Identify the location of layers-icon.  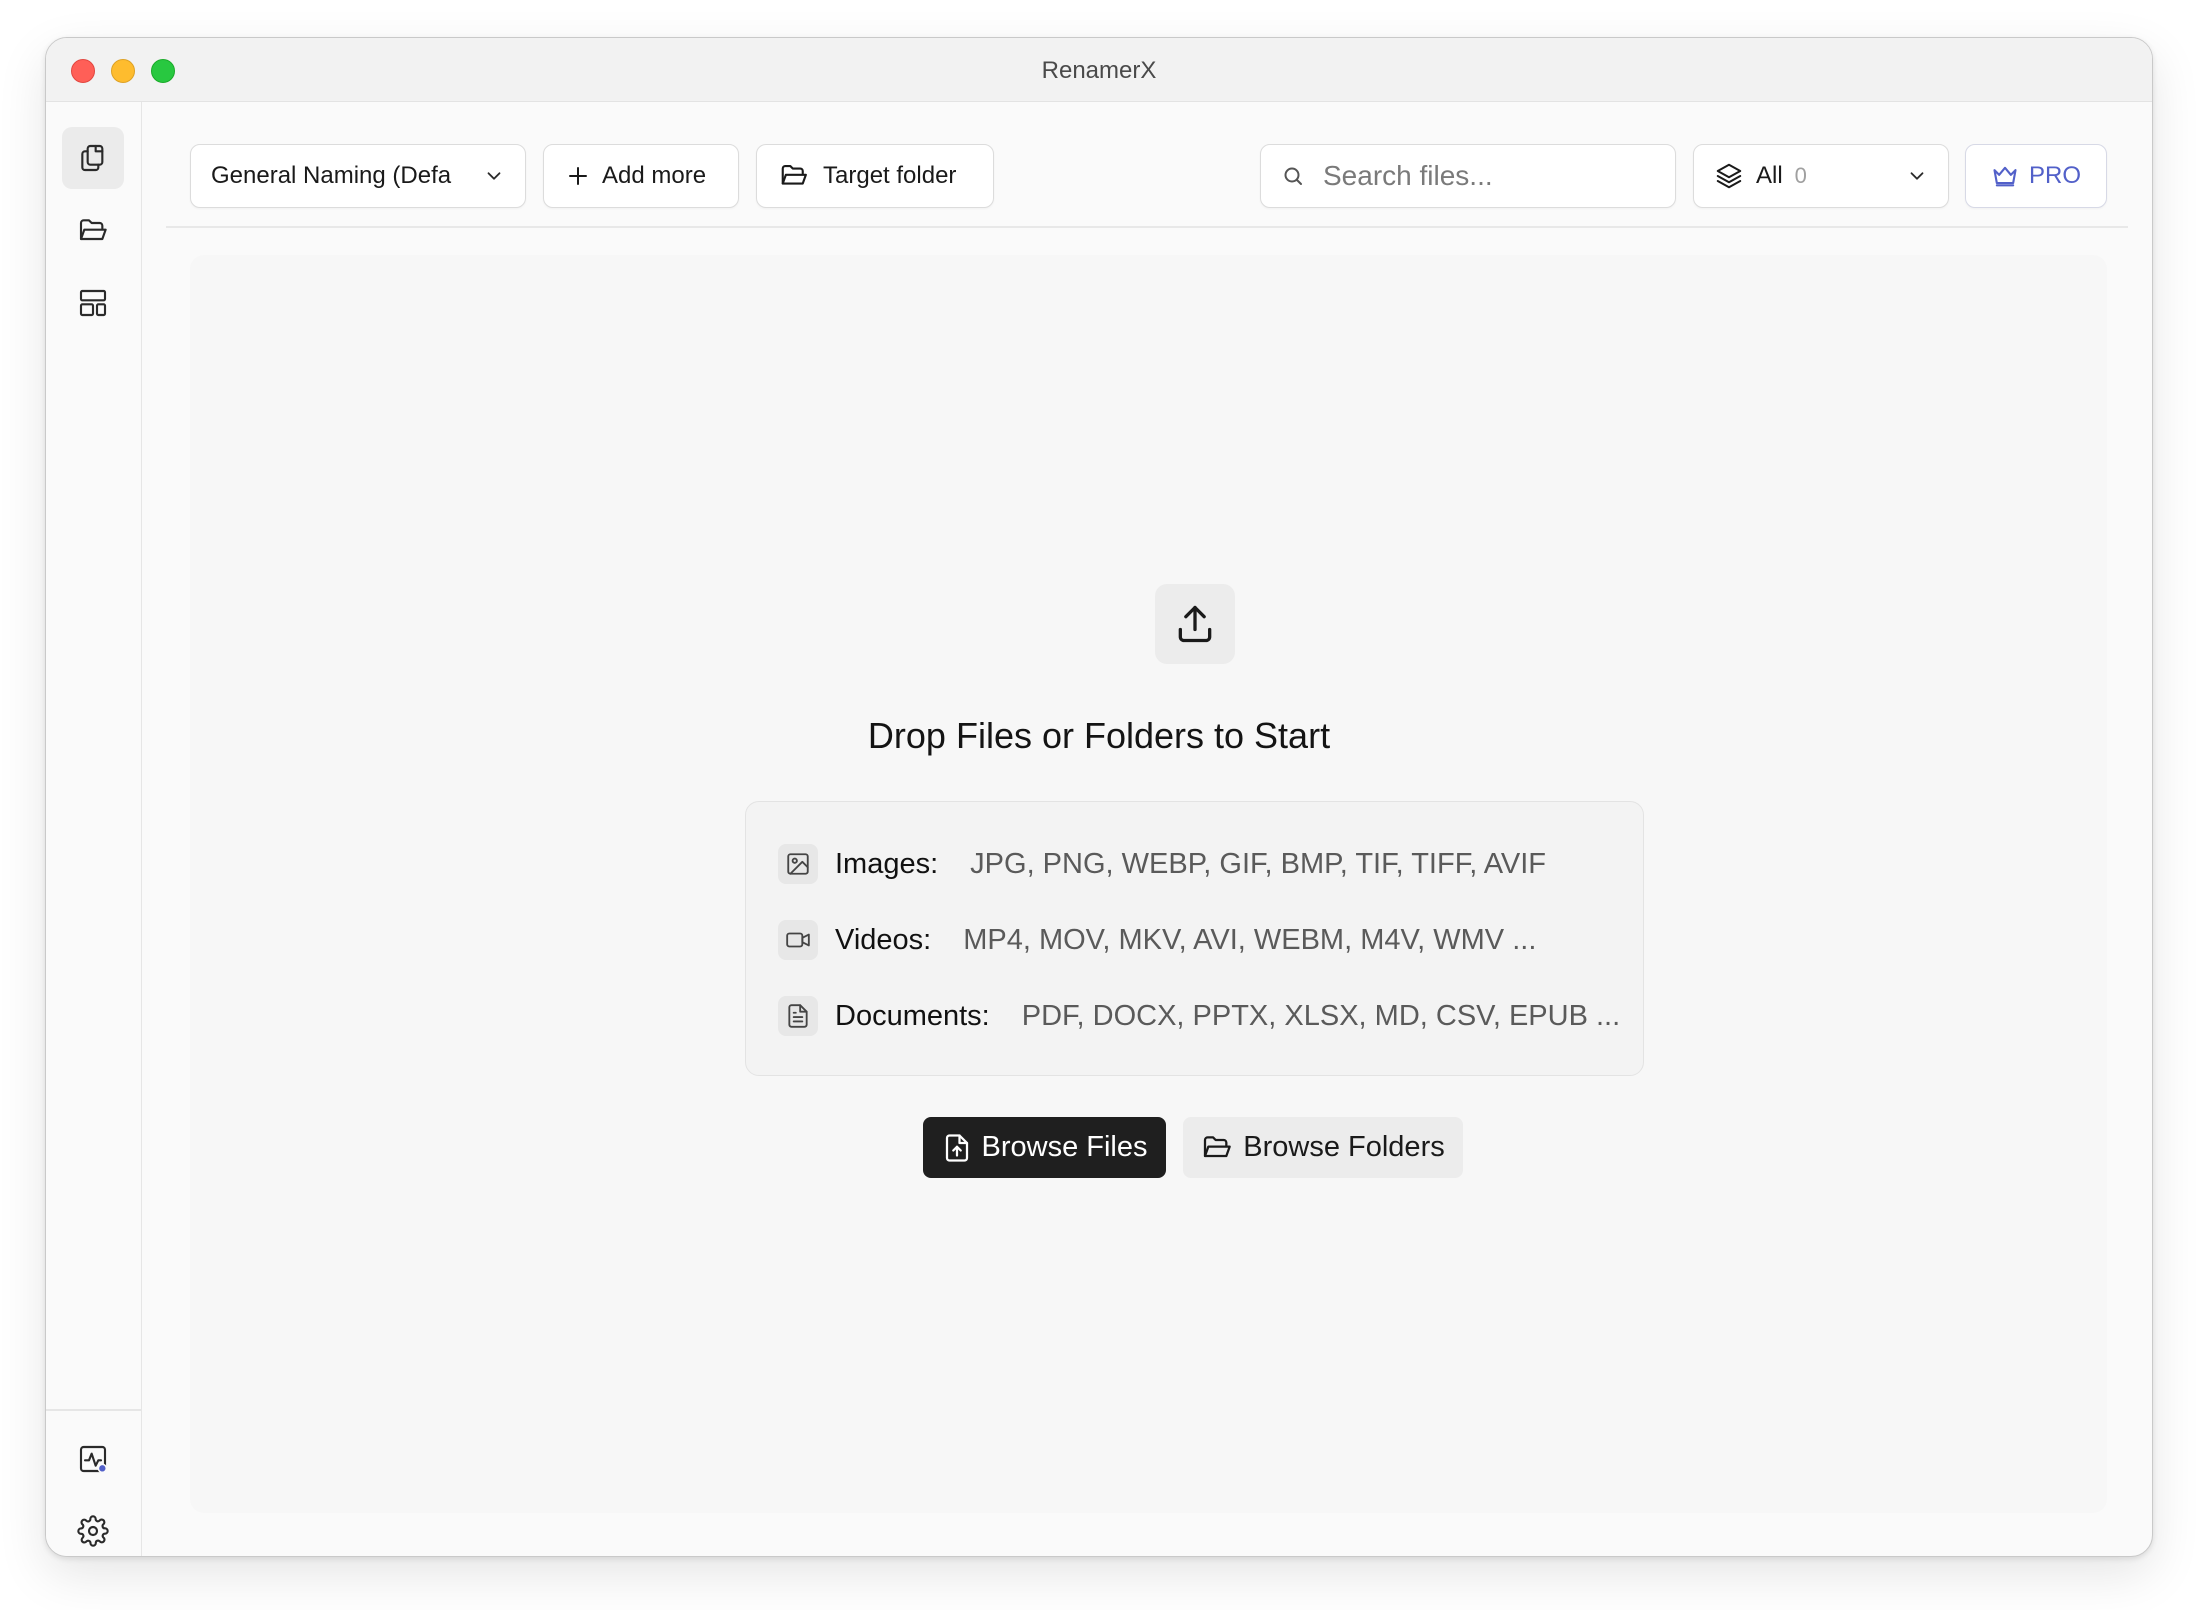
(1729, 176).